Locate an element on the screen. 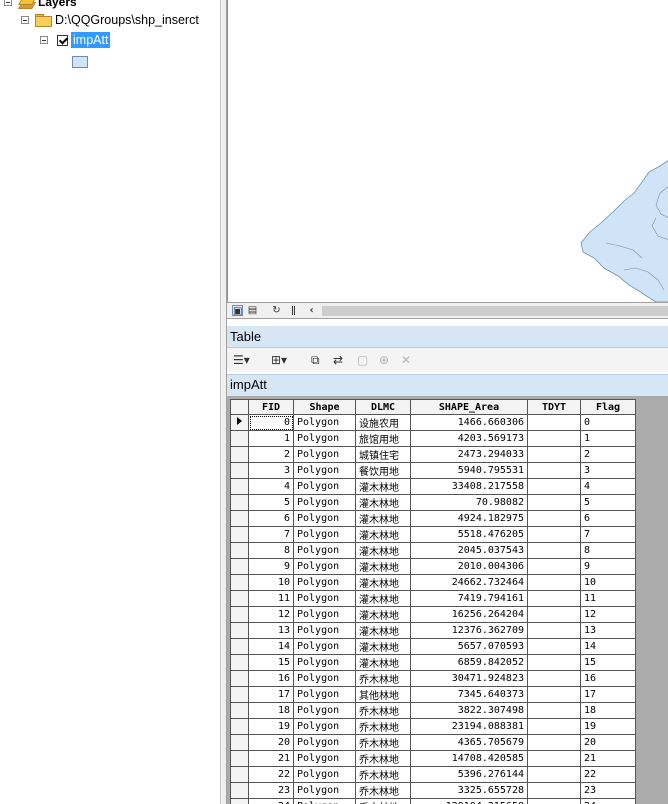  cell-dlmc: 餐饮用地 is located at coordinates (383, 470).